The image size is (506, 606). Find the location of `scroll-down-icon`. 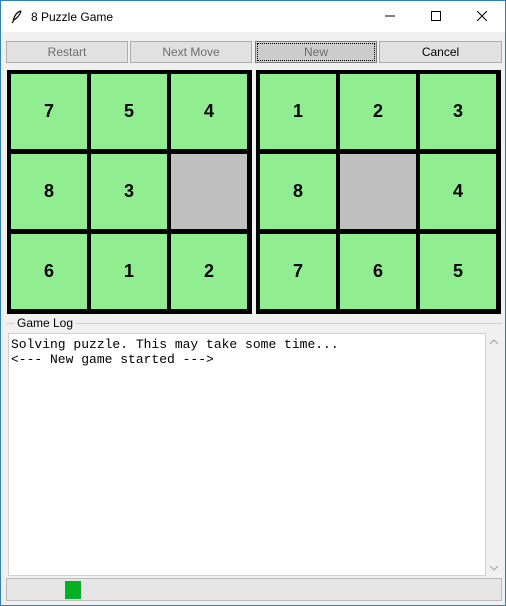

scroll-down-icon is located at coordinates (494, 568).